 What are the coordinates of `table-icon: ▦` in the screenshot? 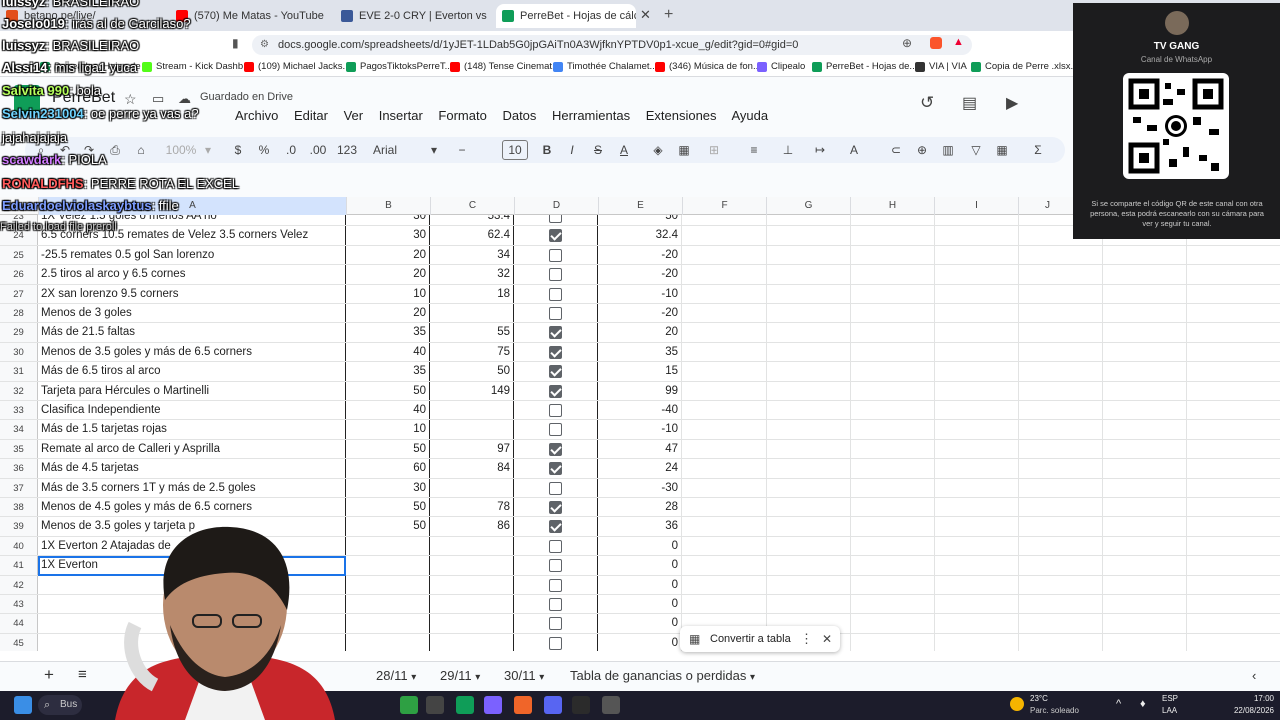 It's located at (1002, 150).